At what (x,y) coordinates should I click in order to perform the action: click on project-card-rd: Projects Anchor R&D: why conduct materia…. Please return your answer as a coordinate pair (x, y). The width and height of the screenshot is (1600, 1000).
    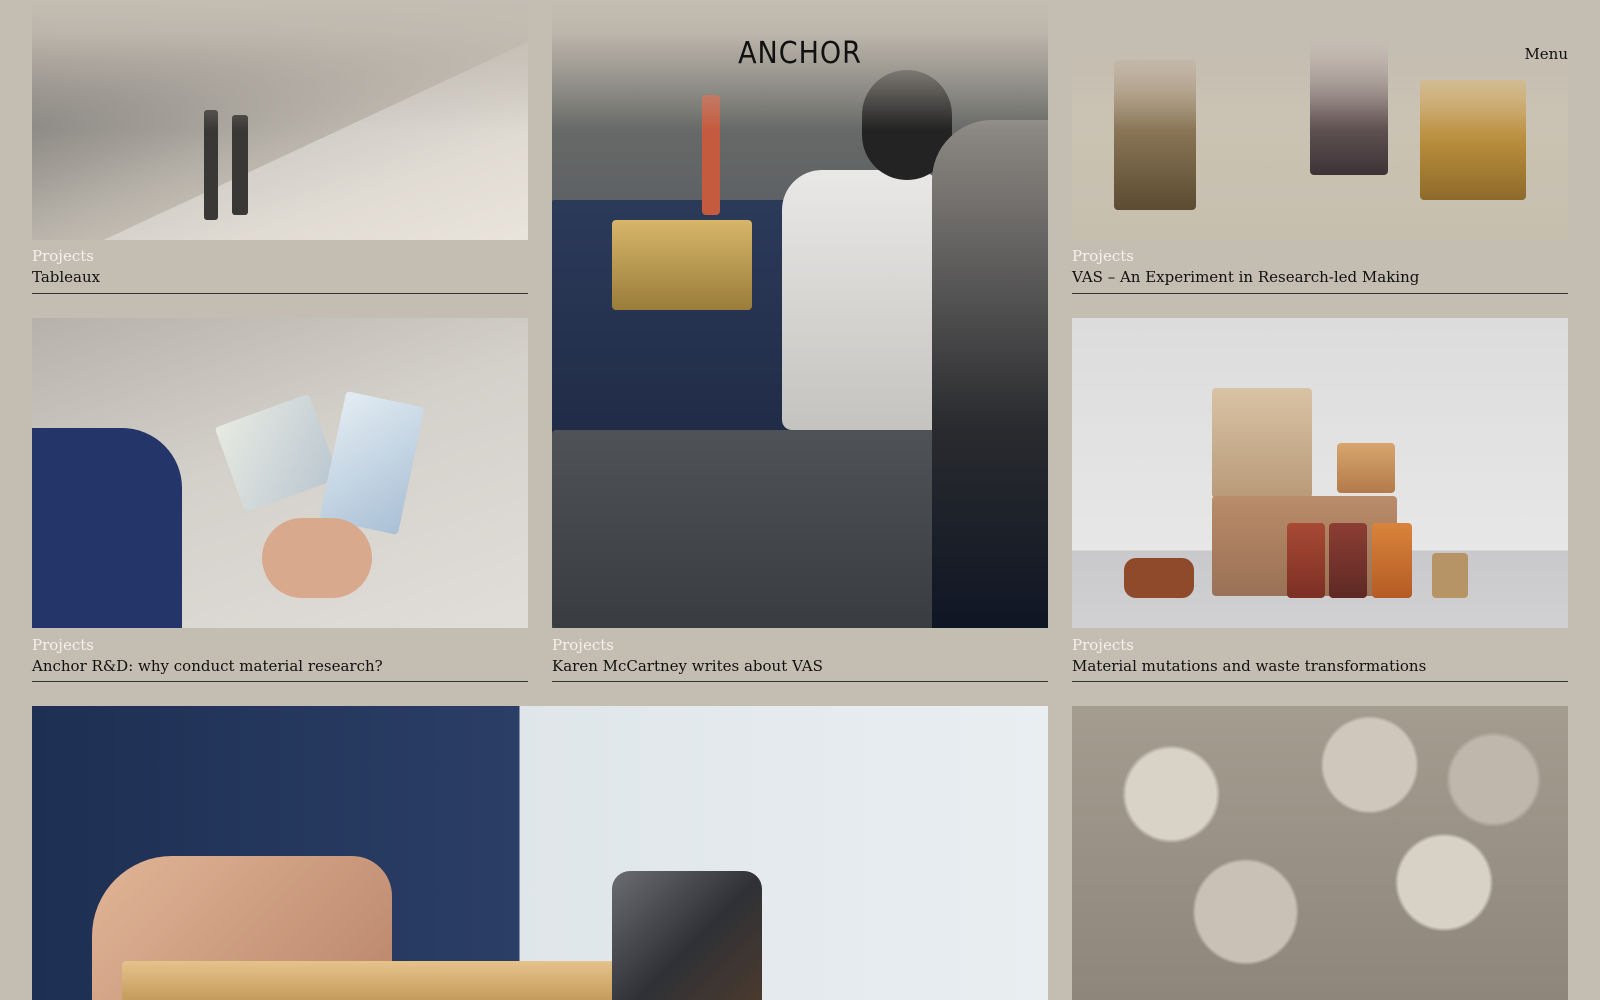
    Looking at the image, I should click on (280, 500).